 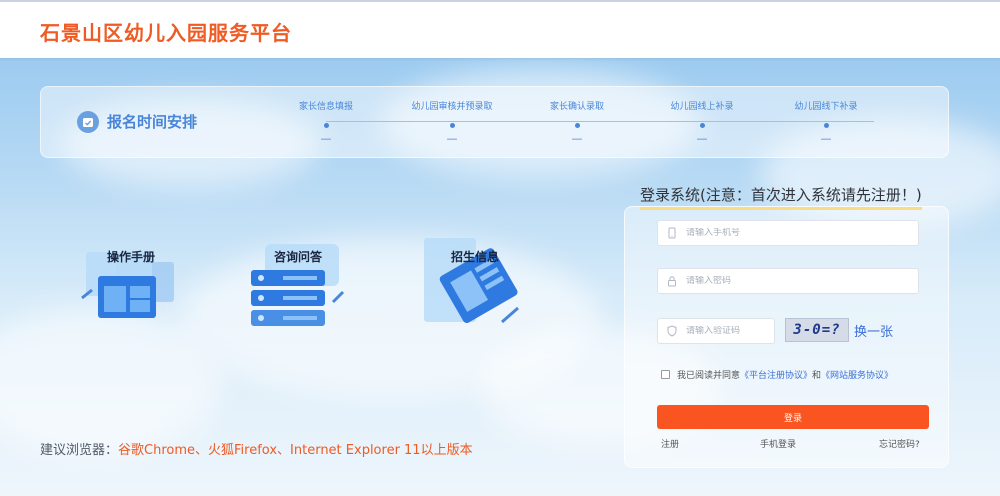 I want to click on captcha-image: 3-0=?, so click(x=817, y=330).